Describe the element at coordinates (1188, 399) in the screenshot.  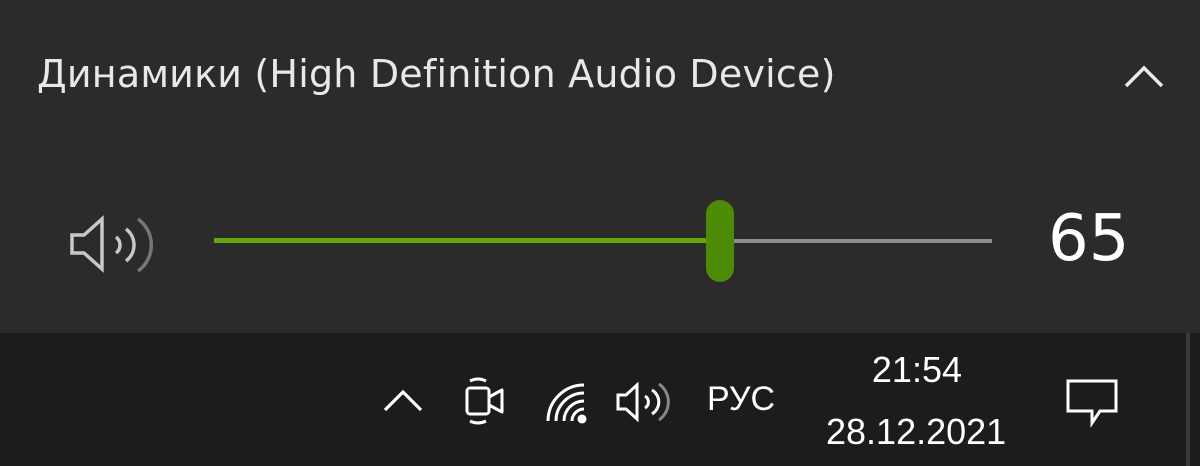
I see `show-desktop-divider` at that location.